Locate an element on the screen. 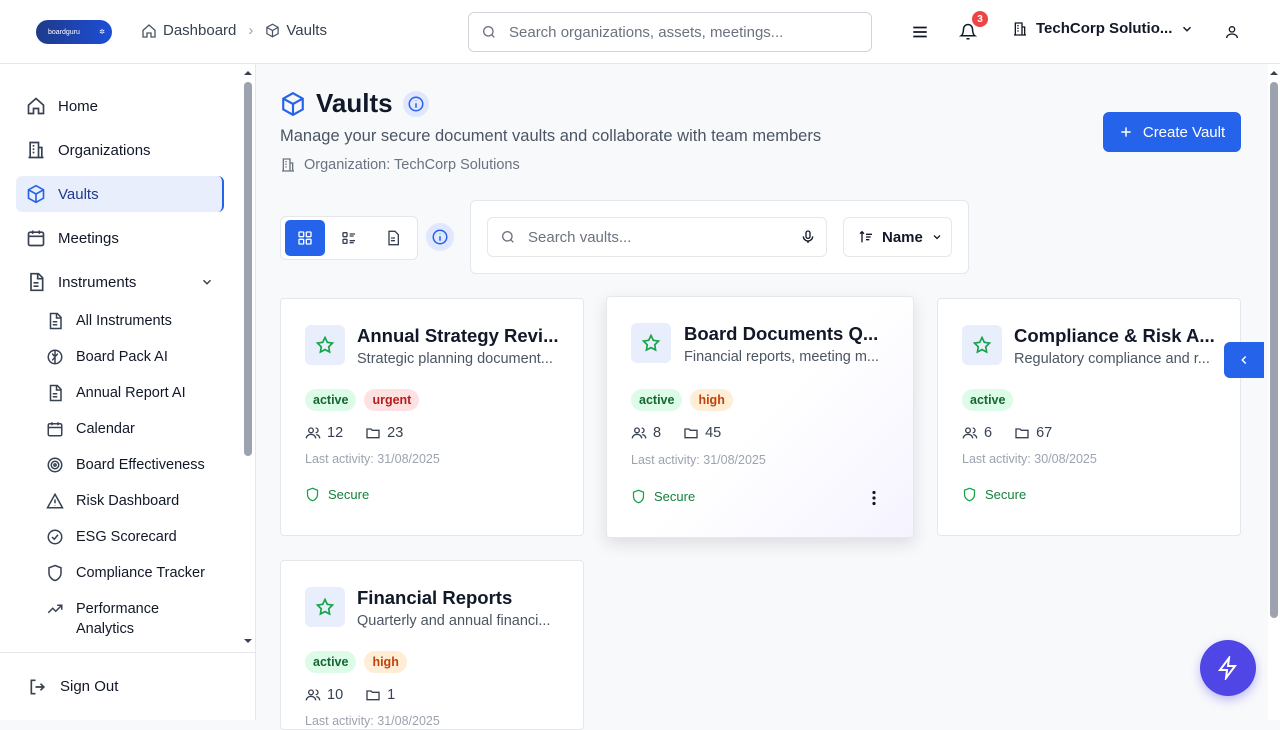 This screenshot has width=1280, height=730. info-icon is located at coordinates (415, 103).